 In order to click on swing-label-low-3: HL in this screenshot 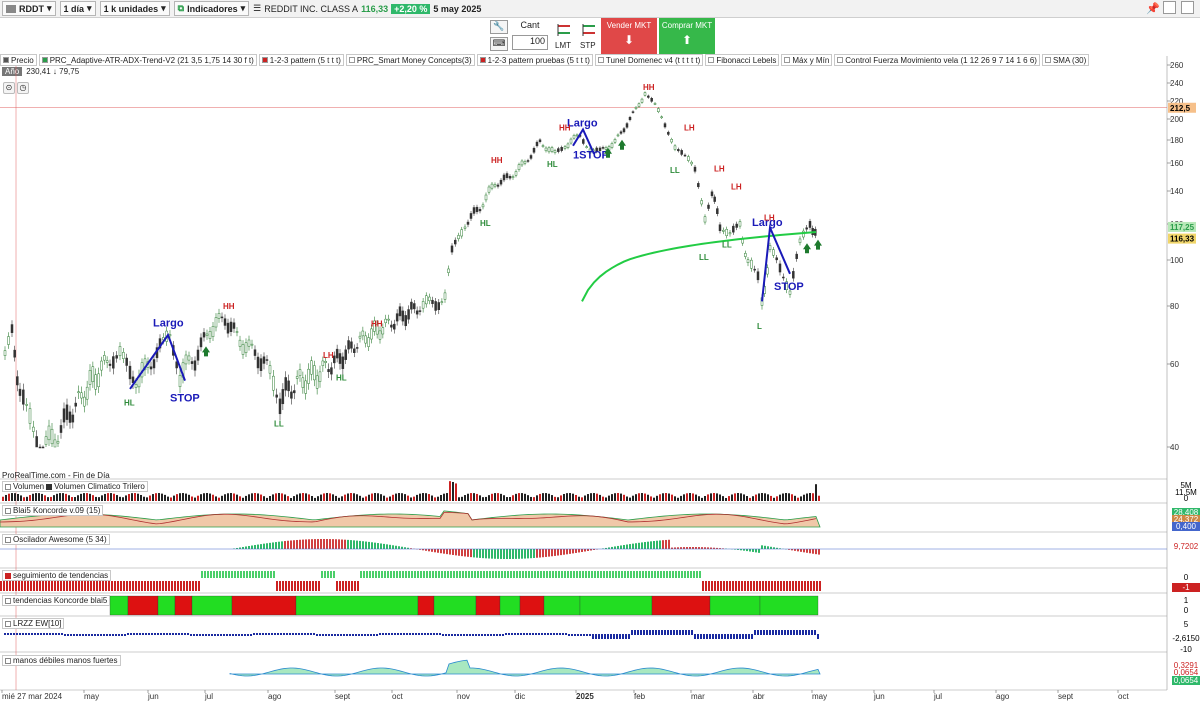, I will do `click(552, 164)`.